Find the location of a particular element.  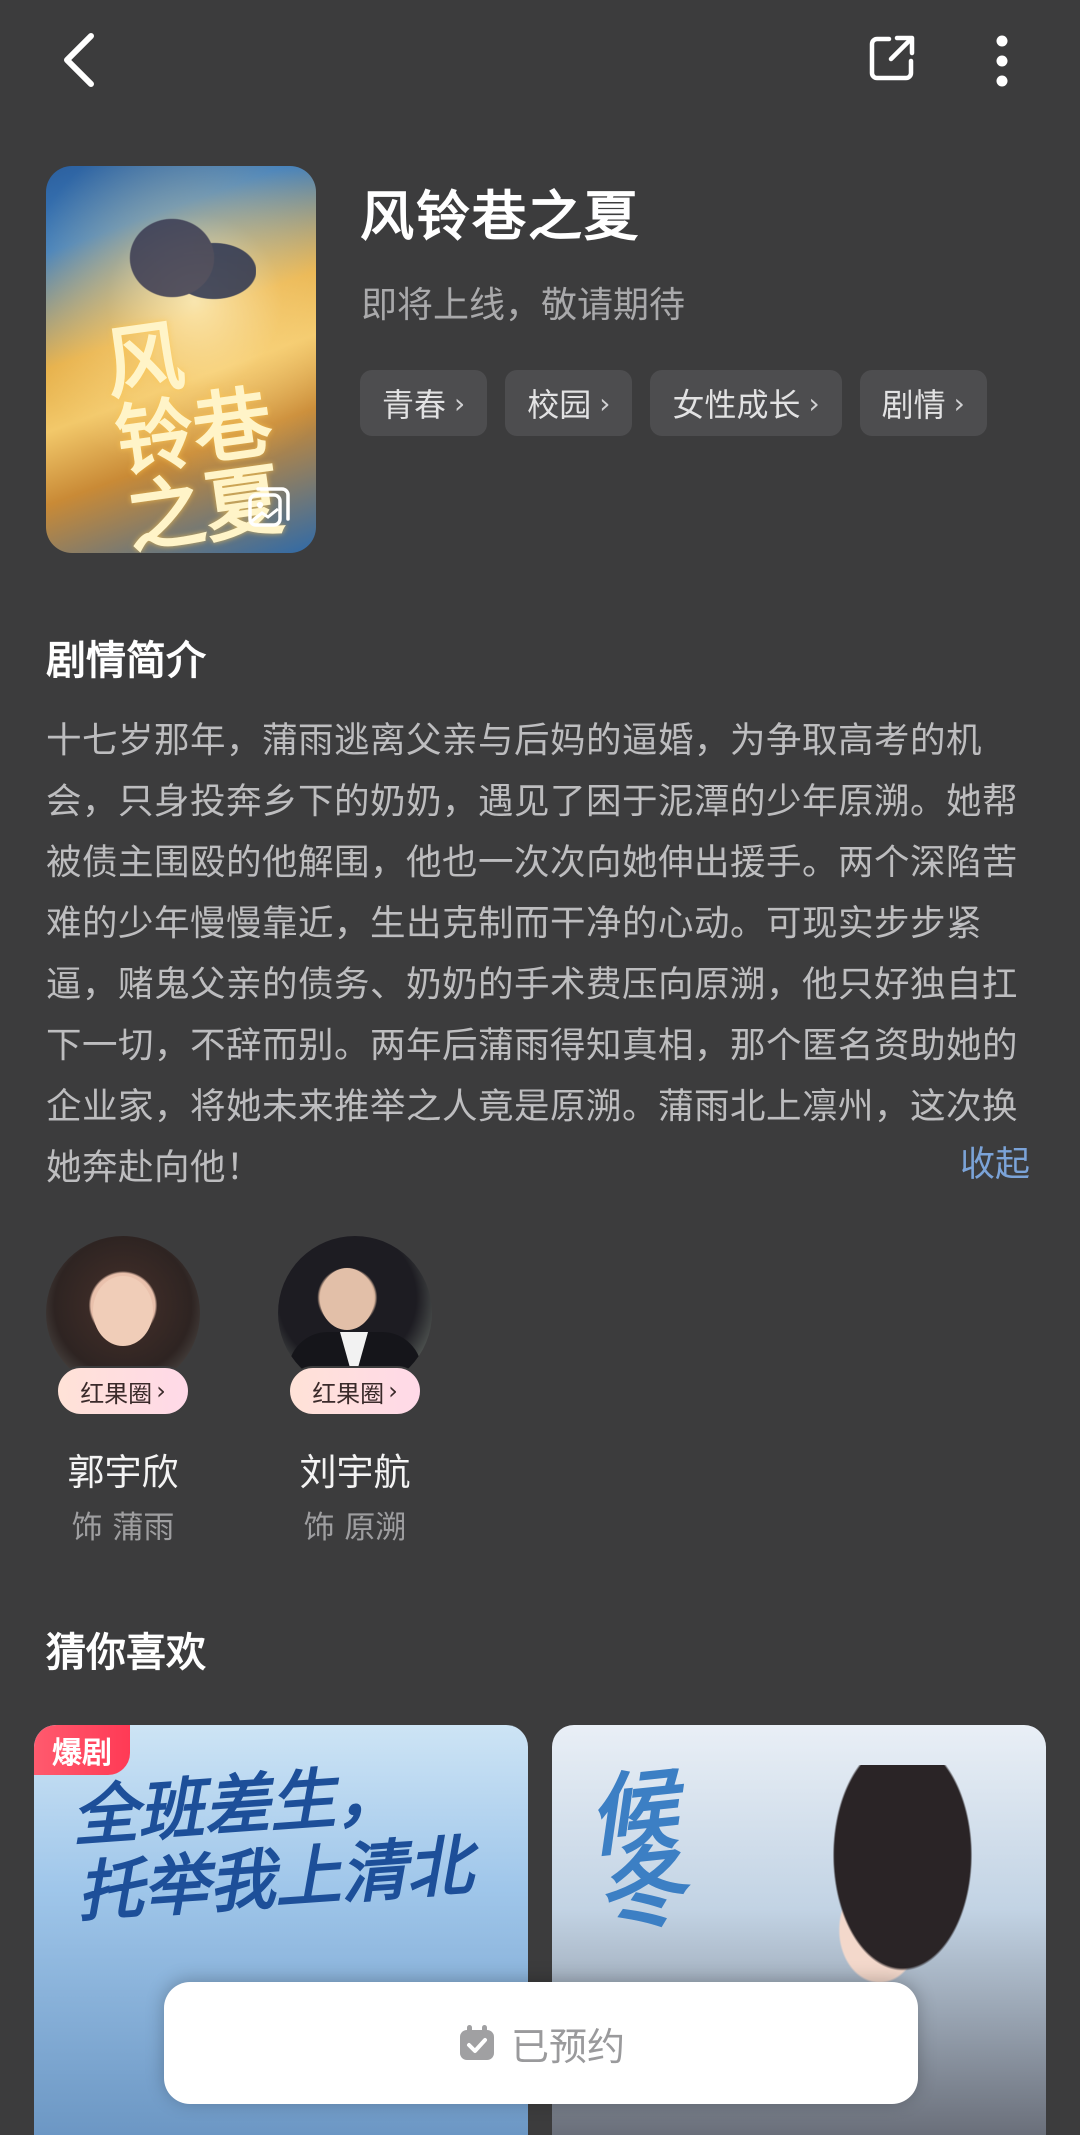

back-button is located at coordinates (78, 60).